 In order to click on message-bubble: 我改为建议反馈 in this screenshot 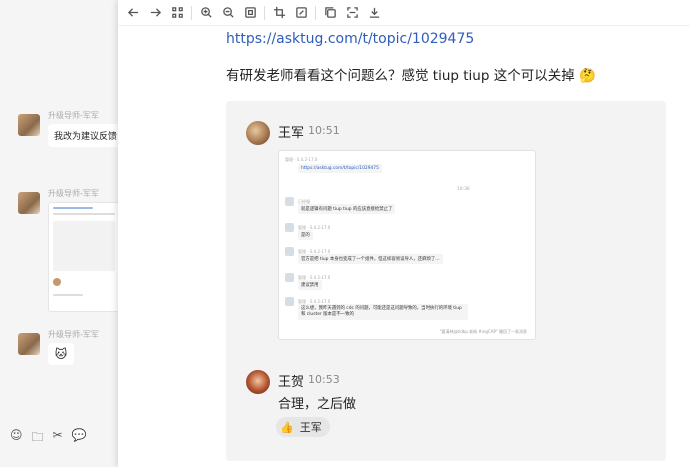, I will do `click(83, 135)`.